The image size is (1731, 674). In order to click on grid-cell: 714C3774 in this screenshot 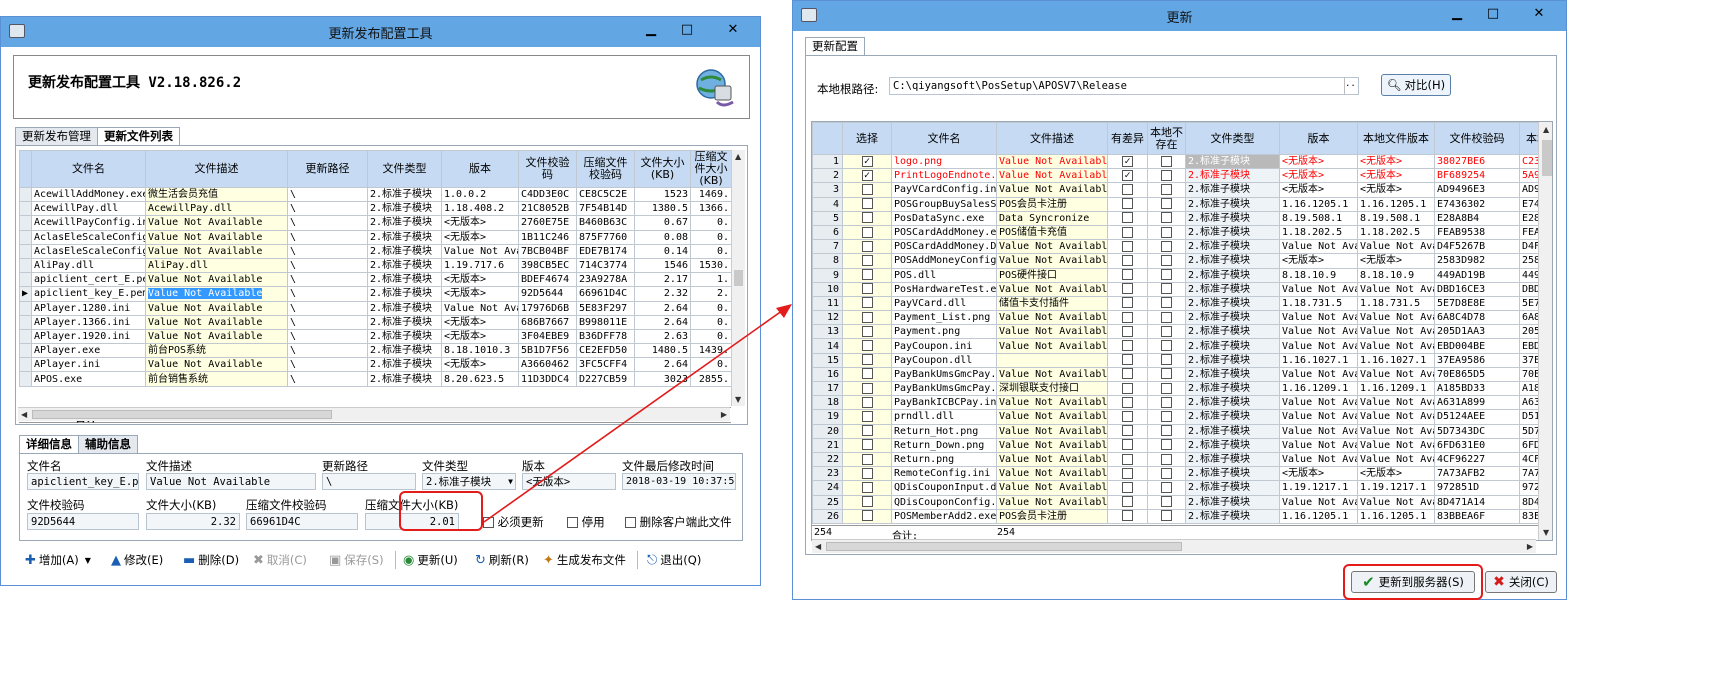, I will do `click(605, 265)`.